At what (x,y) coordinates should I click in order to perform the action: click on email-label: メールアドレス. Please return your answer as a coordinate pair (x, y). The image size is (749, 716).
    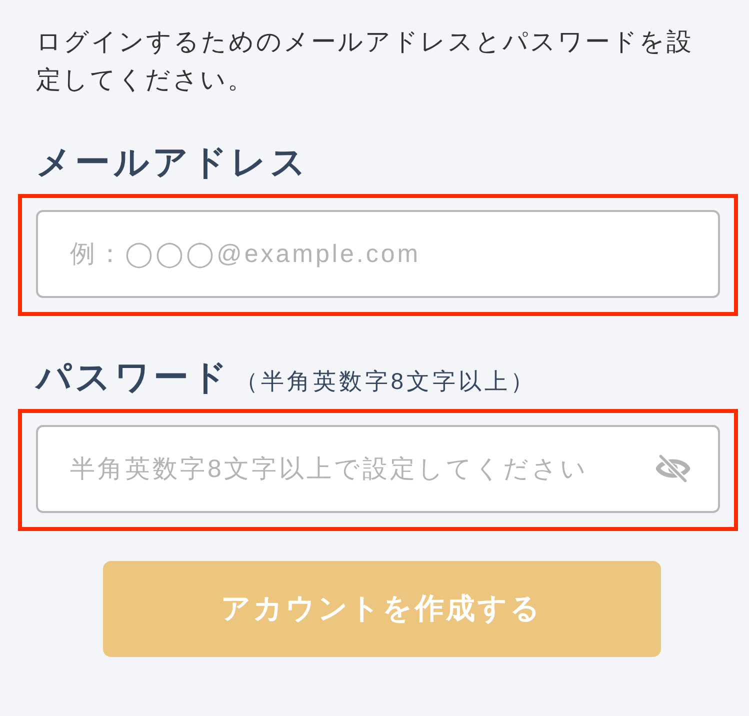
    Looking at the image, I should click on (173, 163).